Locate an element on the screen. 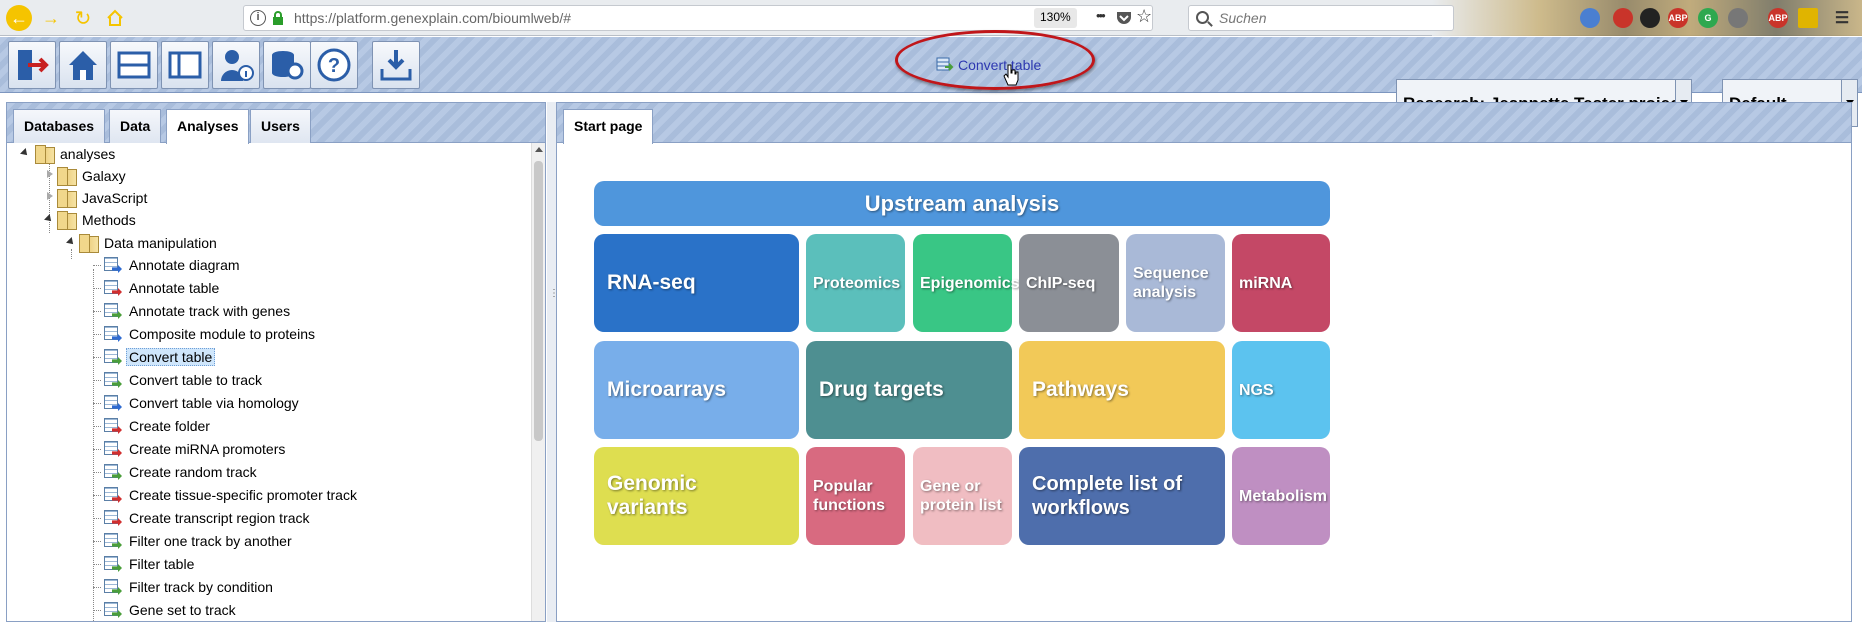 Image resolution: width=1862 pixels, height=622 pixels. highlight-annotation is located at coordinates (995, 60).